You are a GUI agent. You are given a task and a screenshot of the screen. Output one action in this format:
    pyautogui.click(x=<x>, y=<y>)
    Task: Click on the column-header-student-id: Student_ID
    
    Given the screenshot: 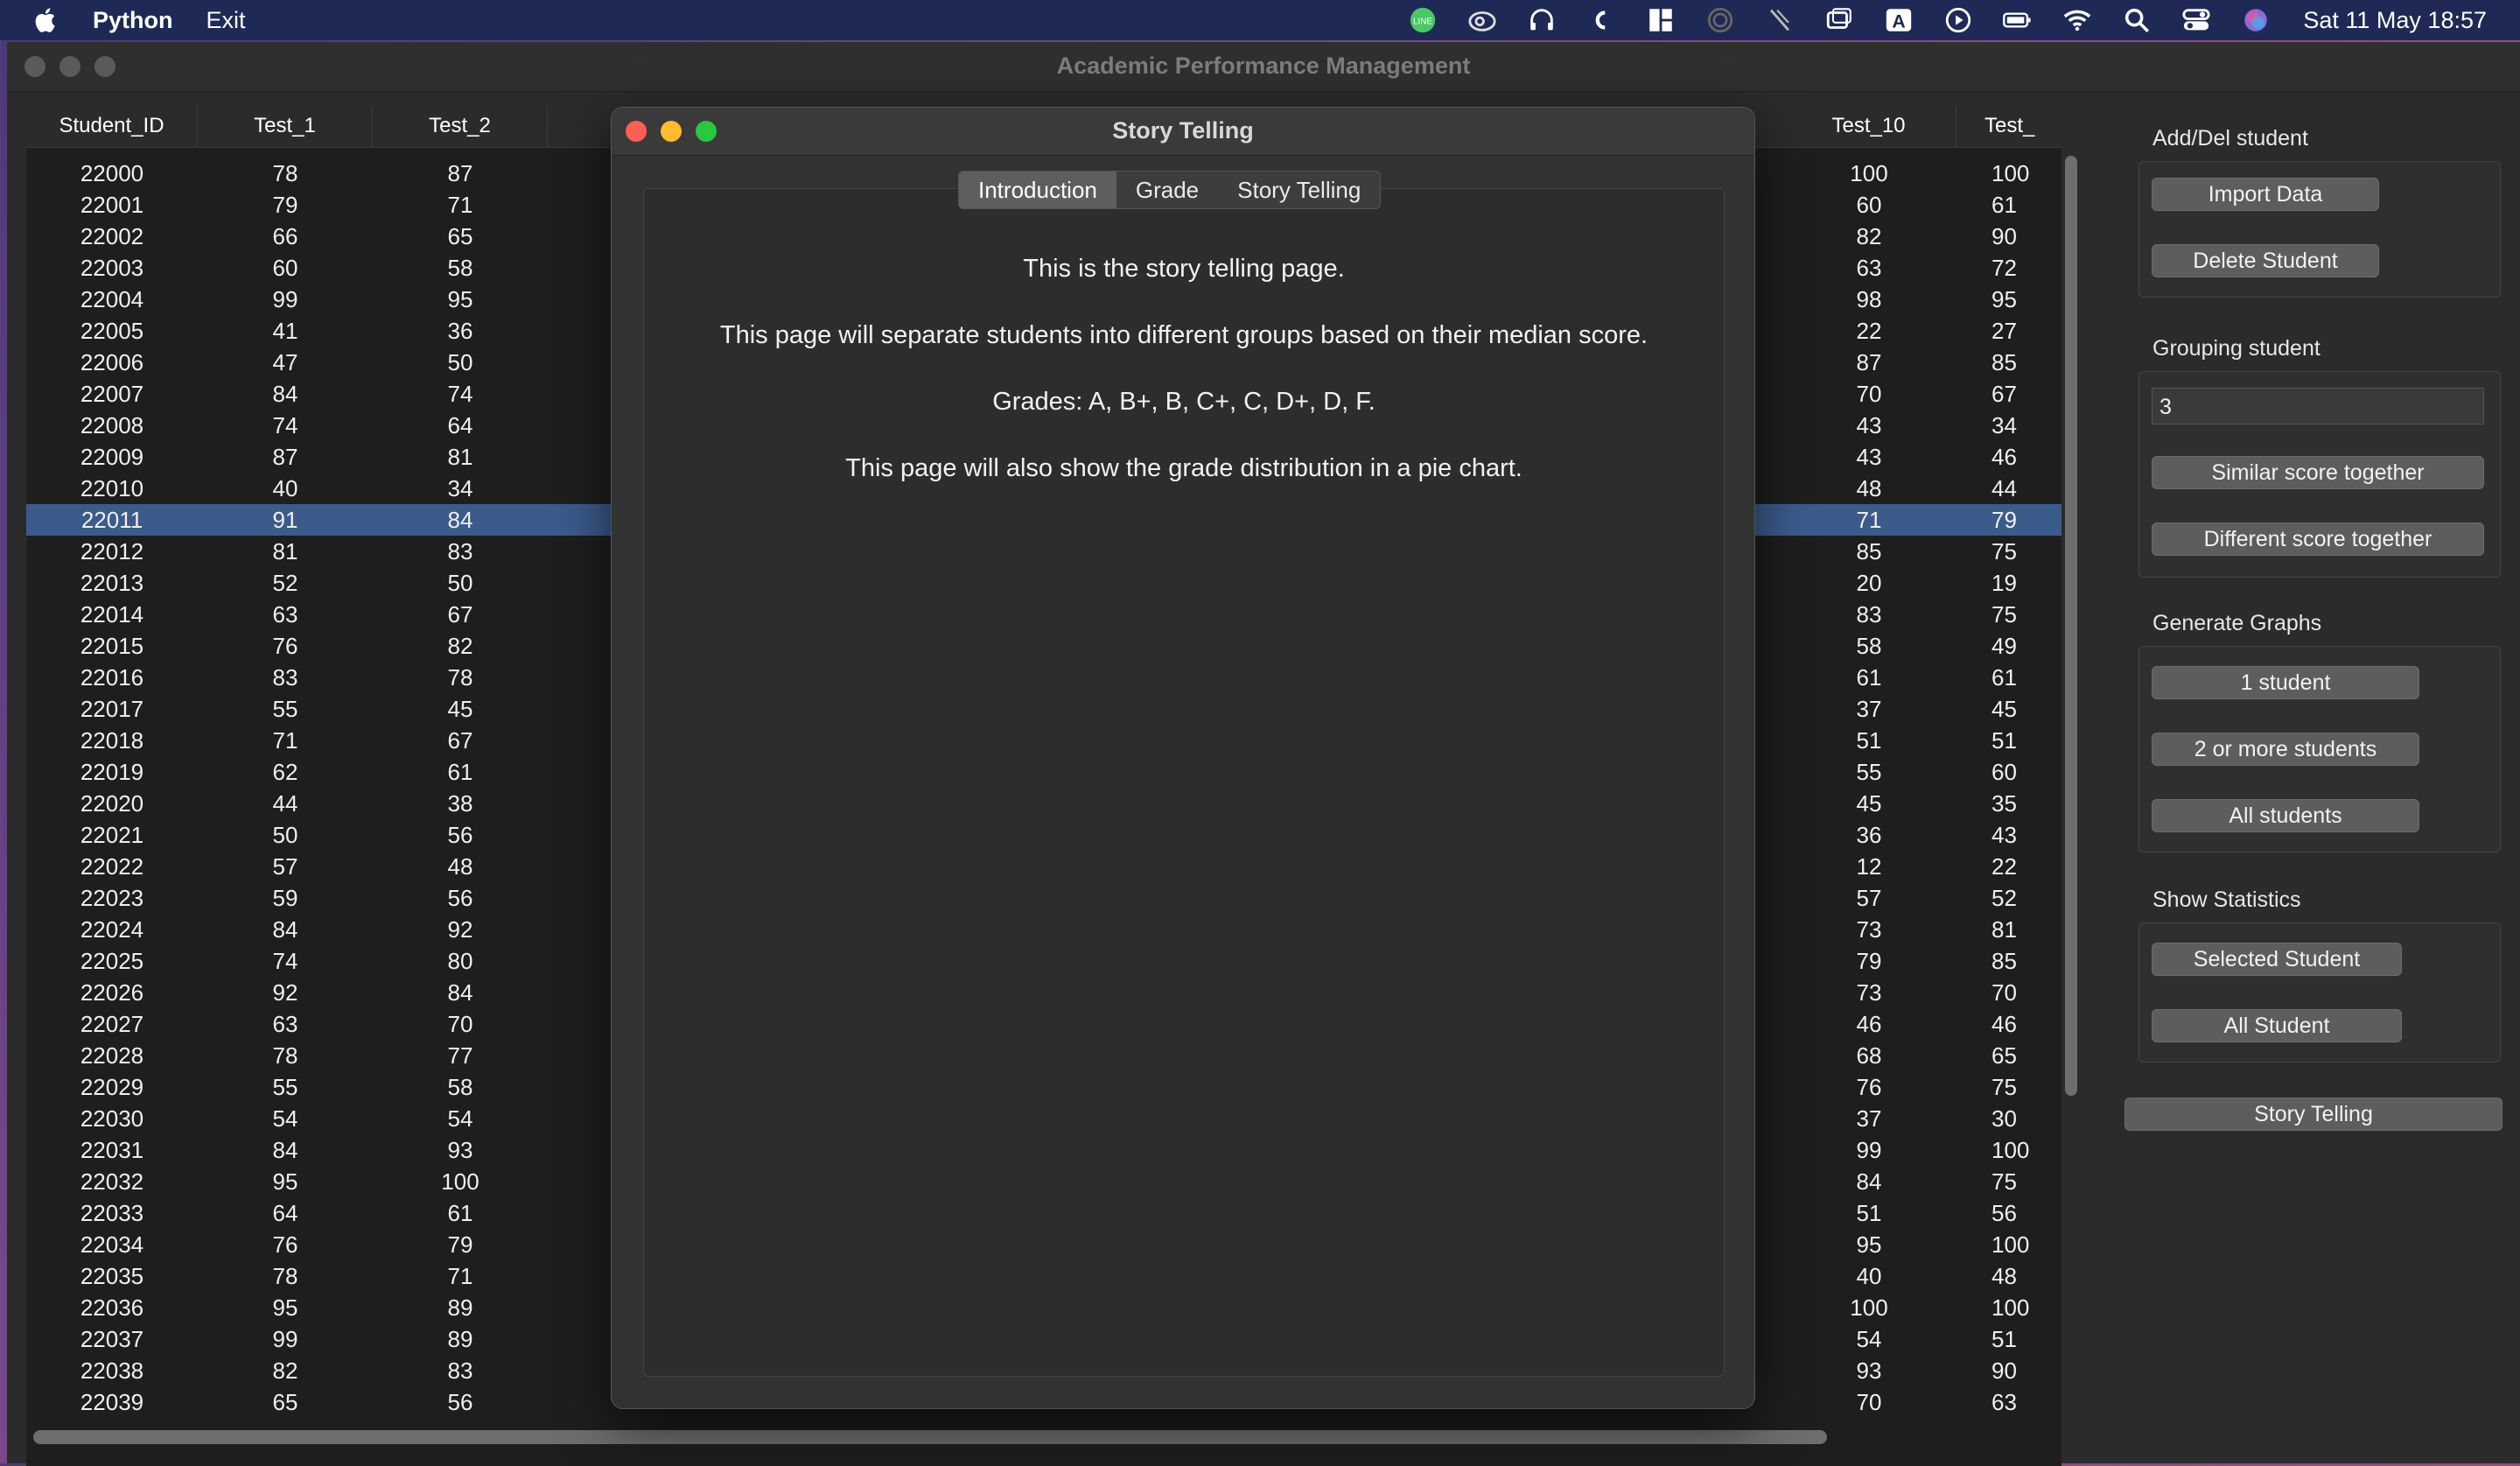 What is the action you would take?
    pyautogui.click(x=112, y=126)
    